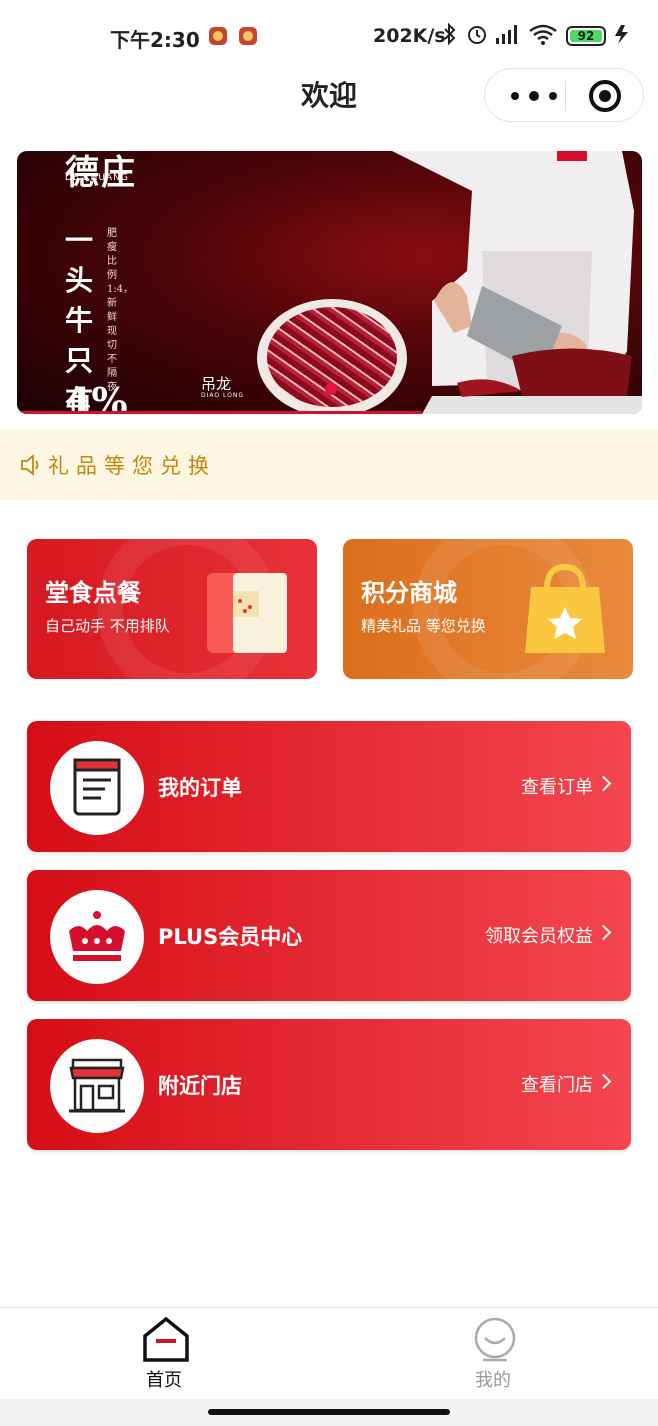  I want to click on speaker-icon, so click(30, 465).